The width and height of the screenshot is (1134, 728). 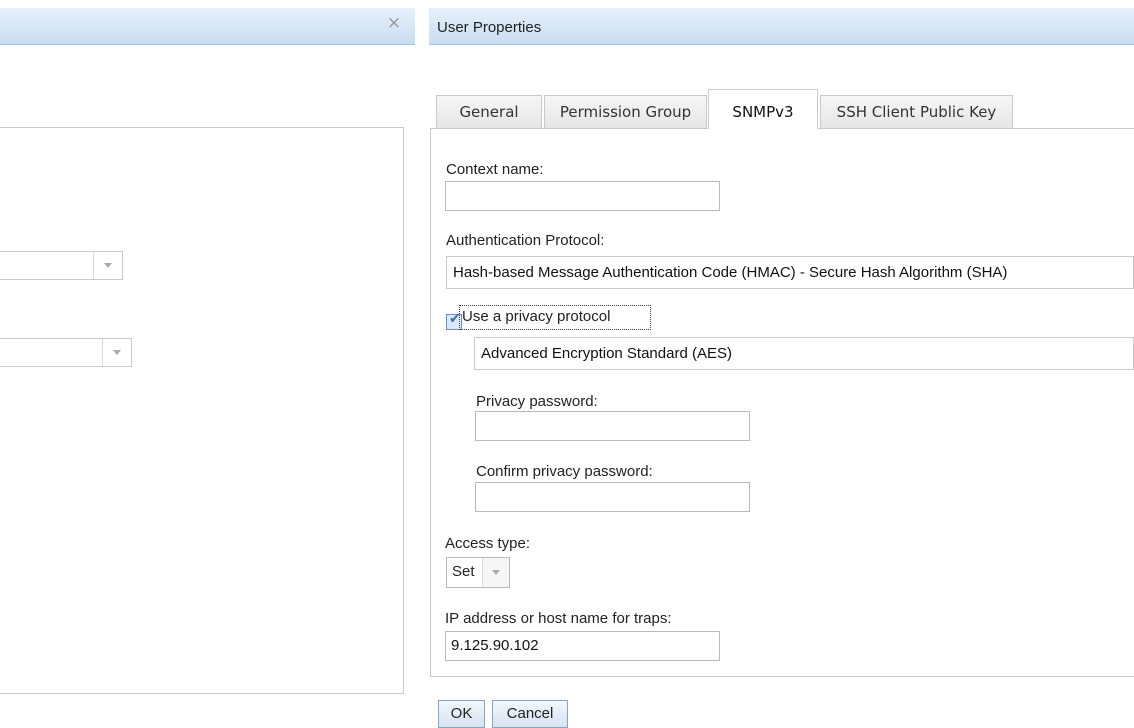 What do you see at coordinates (558, 618) in the screenshot?
I see `trap-host-label: IP address or host name for traps:` at bounding box center [558, 618].